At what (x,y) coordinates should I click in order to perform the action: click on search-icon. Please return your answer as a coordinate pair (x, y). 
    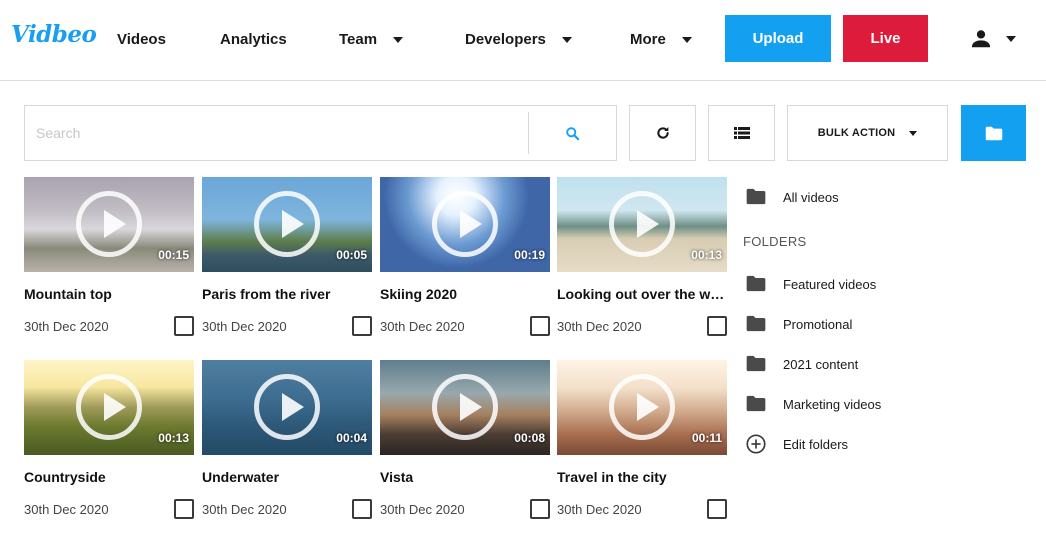
    Looking at the image, I should click on (573, 133).